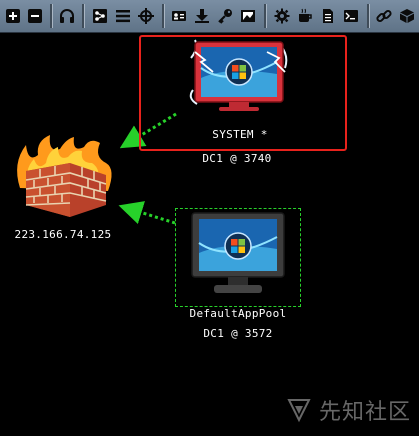 The image size is (419, 436). I want to click on link-icon, so click(384, 16).